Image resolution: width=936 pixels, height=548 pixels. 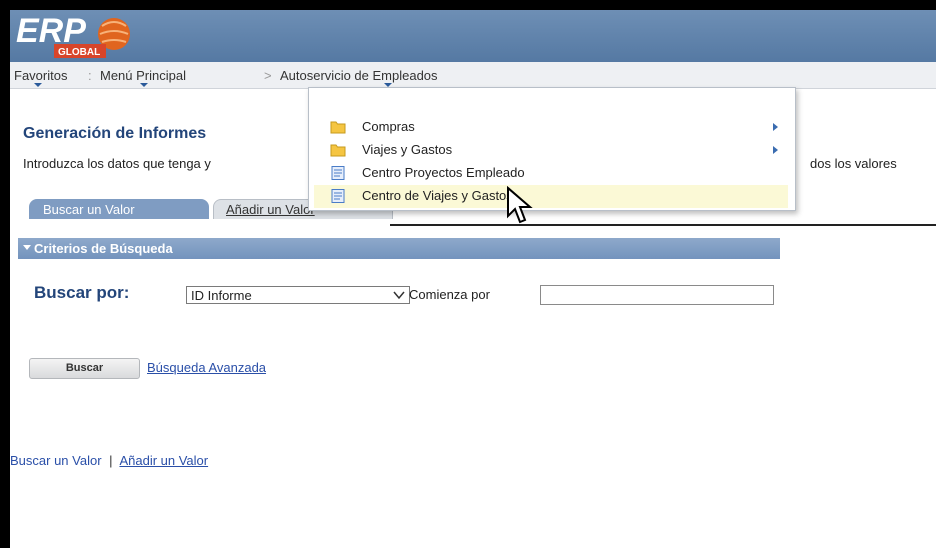 What do you see at coordinates (399, 248) in the screenshot?
I see `search-criteria-header: Criterios de Búsqueda` at bounding box center [399, 248].